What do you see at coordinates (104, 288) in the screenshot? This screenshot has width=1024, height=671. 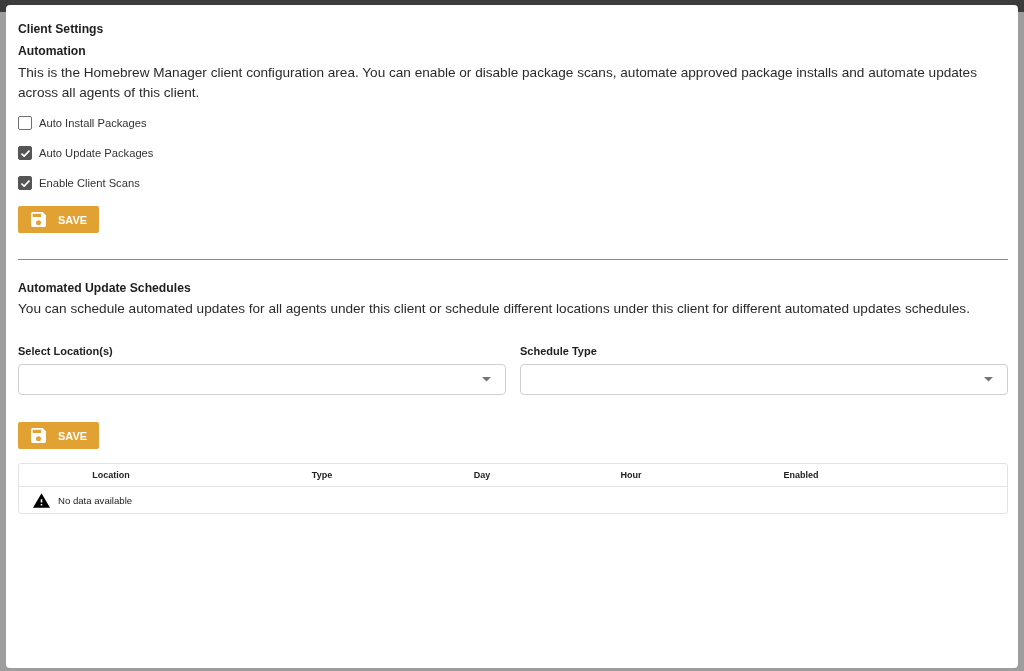 I see `section-heading: Automated Update Schedules` at bounding box center [104, 288].